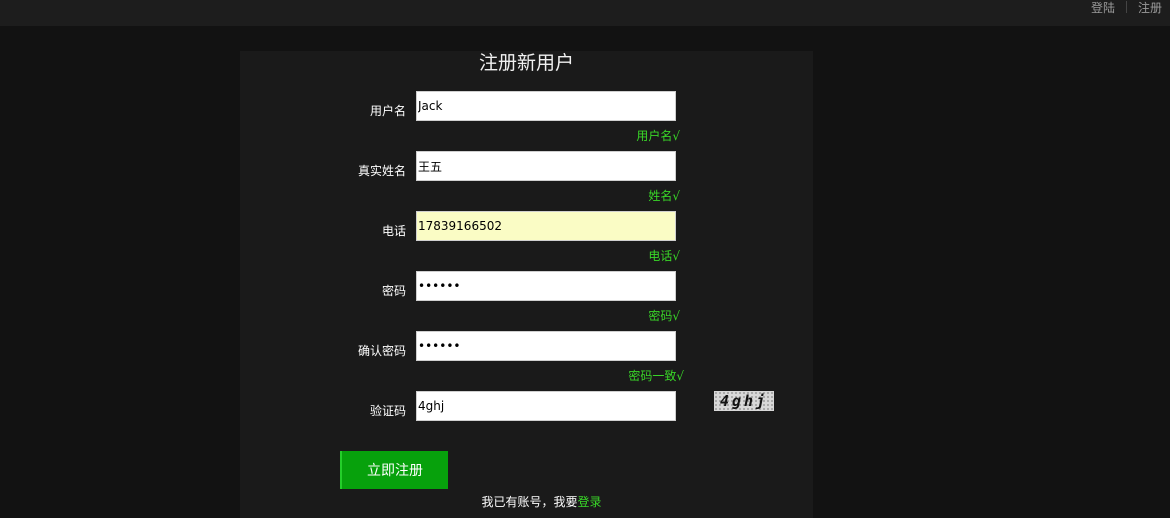 The height and width of the screenshot is (518, 1170). Describe the element at coordinates (656, 376) in the screenshot. I see `confirm-password-hint: 密码一致√` at that location.